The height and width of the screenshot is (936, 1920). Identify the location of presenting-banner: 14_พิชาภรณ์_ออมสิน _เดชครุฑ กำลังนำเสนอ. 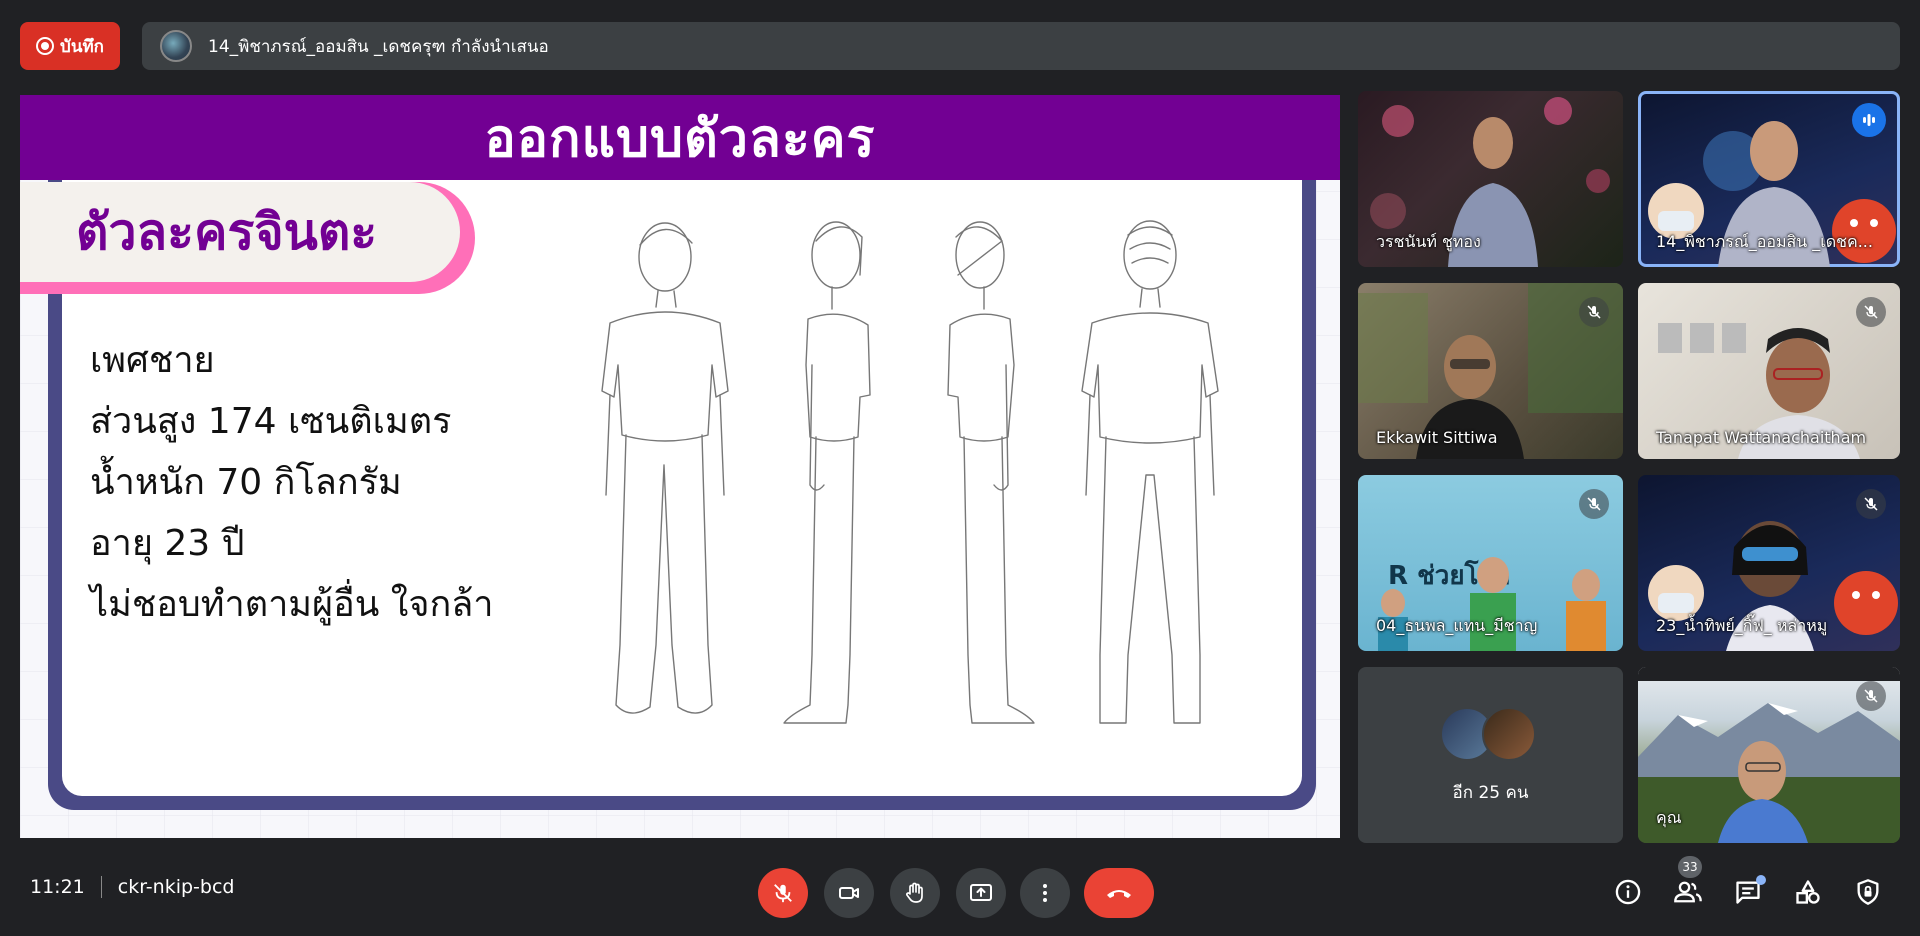
(1021, 46).